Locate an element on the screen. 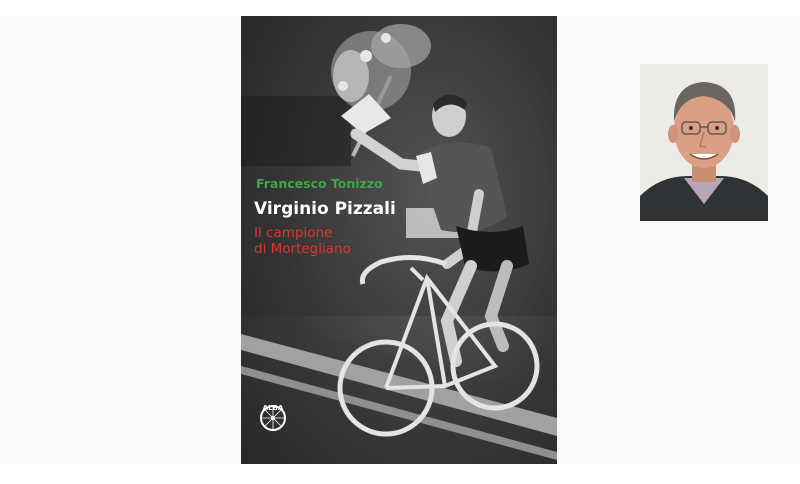  subtitle-line-2: di Mortegliano is located at coordinates (302, 249).